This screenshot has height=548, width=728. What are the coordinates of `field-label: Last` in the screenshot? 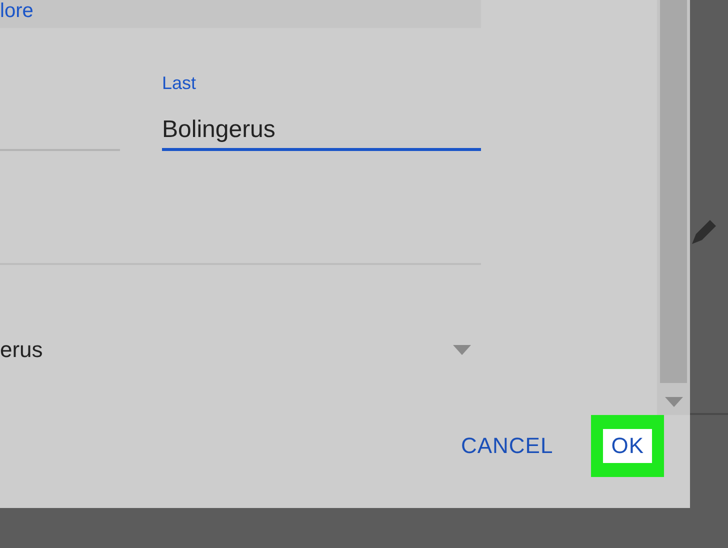 It's located at (180, 83).